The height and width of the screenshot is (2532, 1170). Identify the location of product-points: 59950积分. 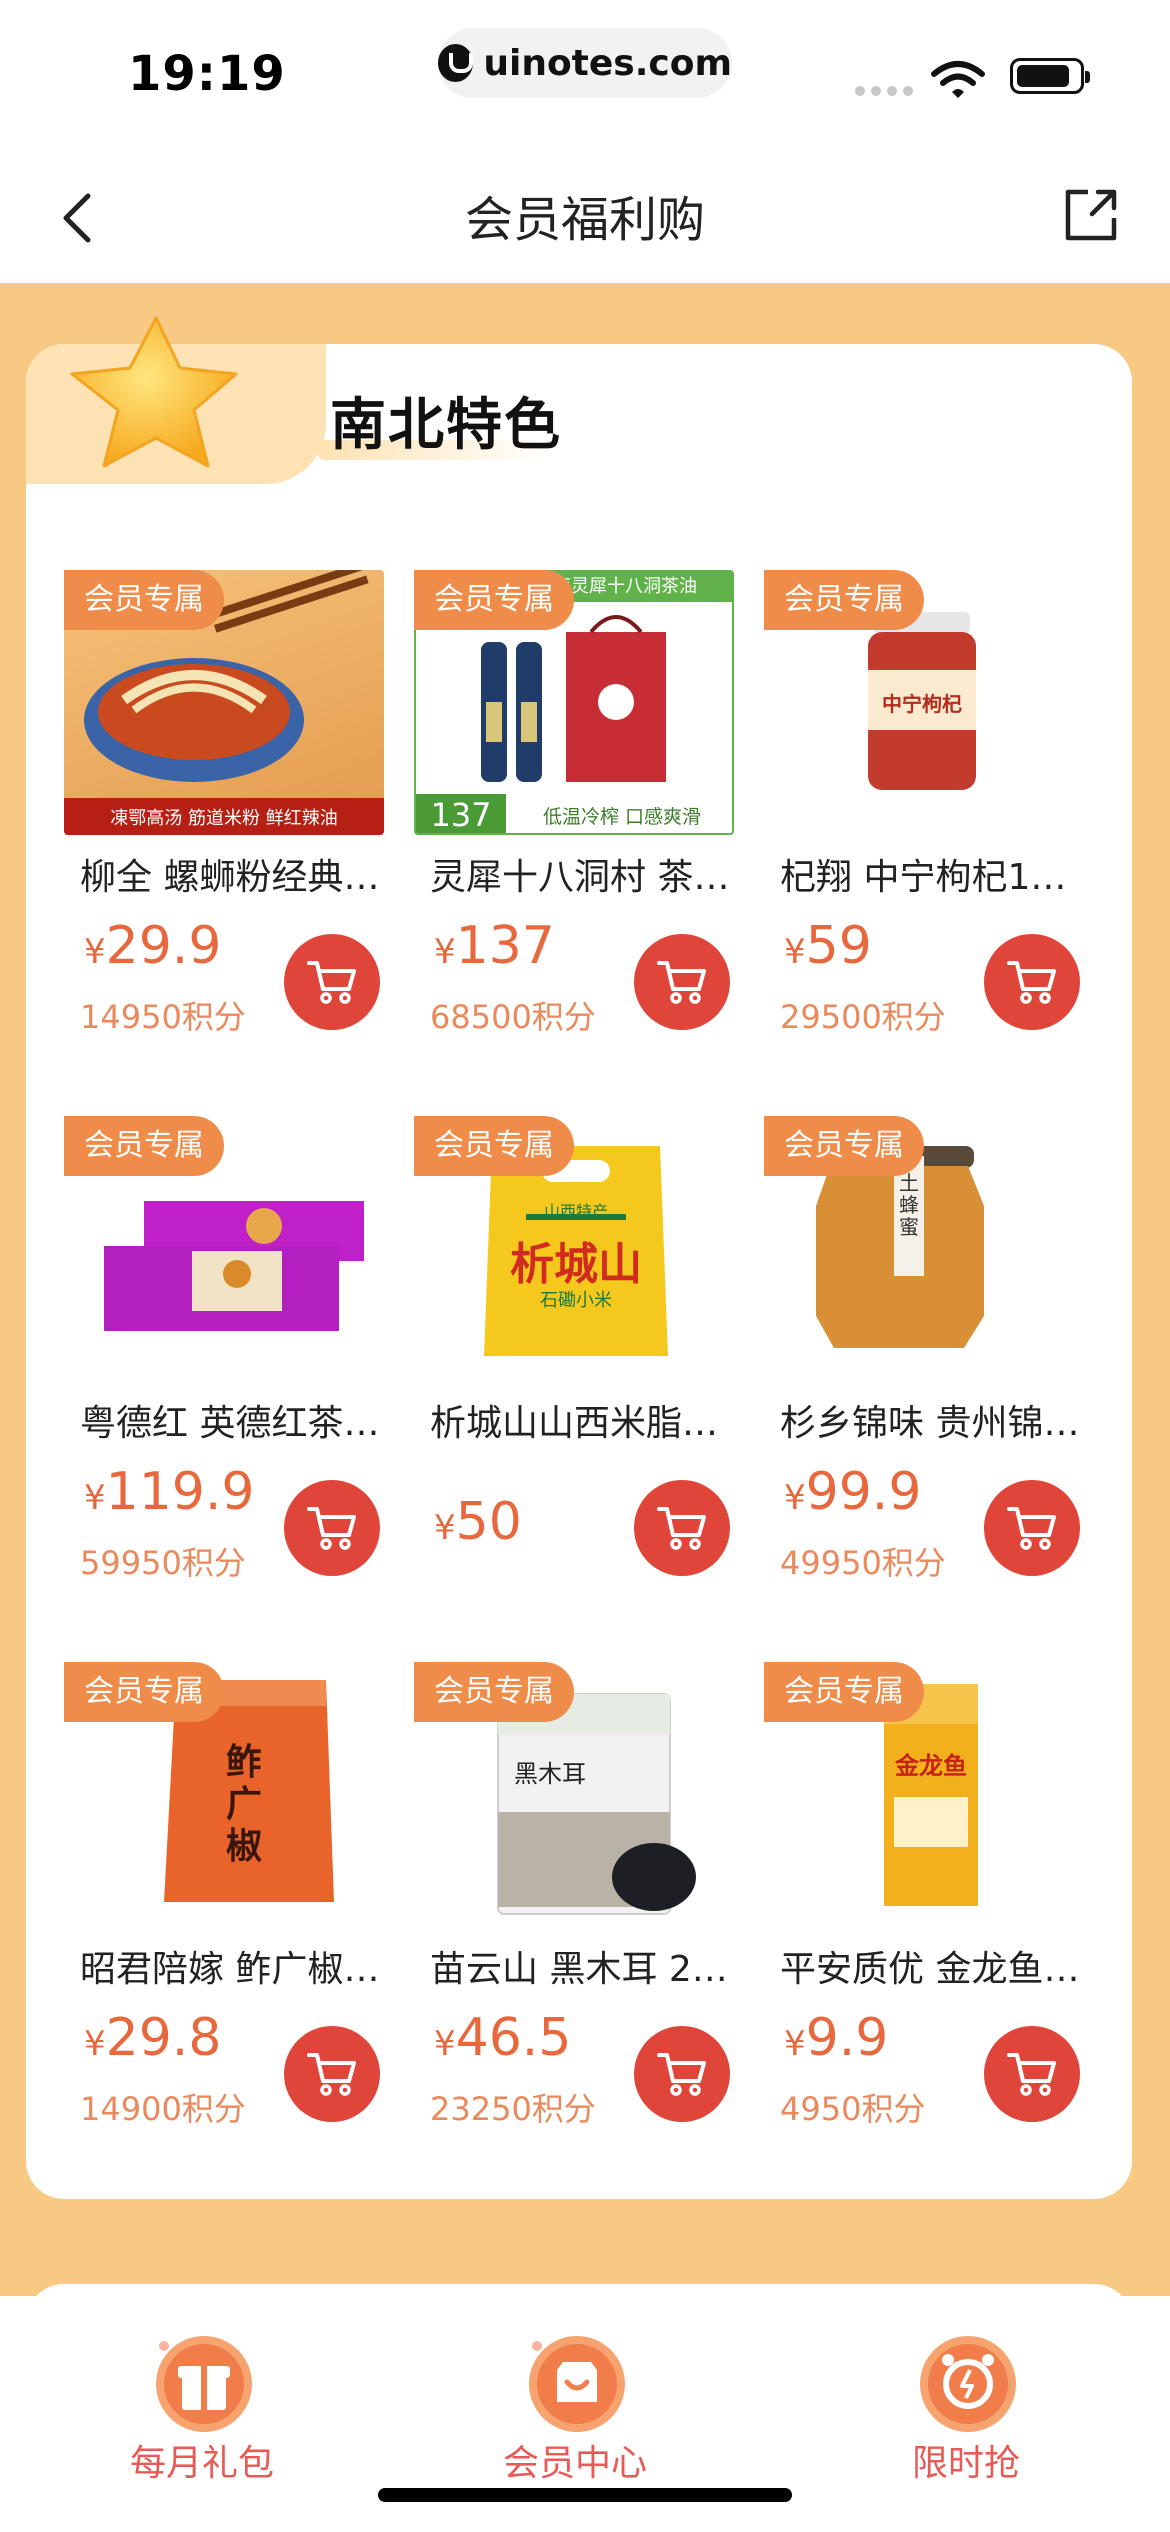
(163, 1563).